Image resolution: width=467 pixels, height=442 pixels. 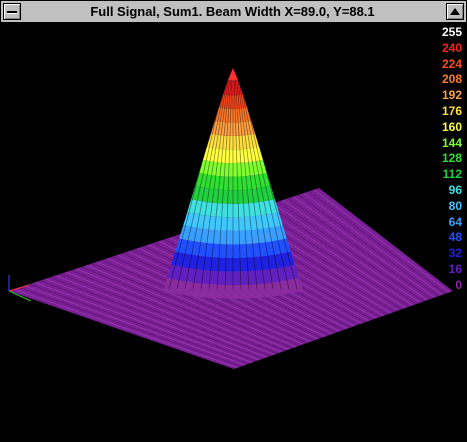 What do you see at coordinates (455, 221) in the screenshot?
I see `legend-level-64: 64` at bounding box center [455, 221].